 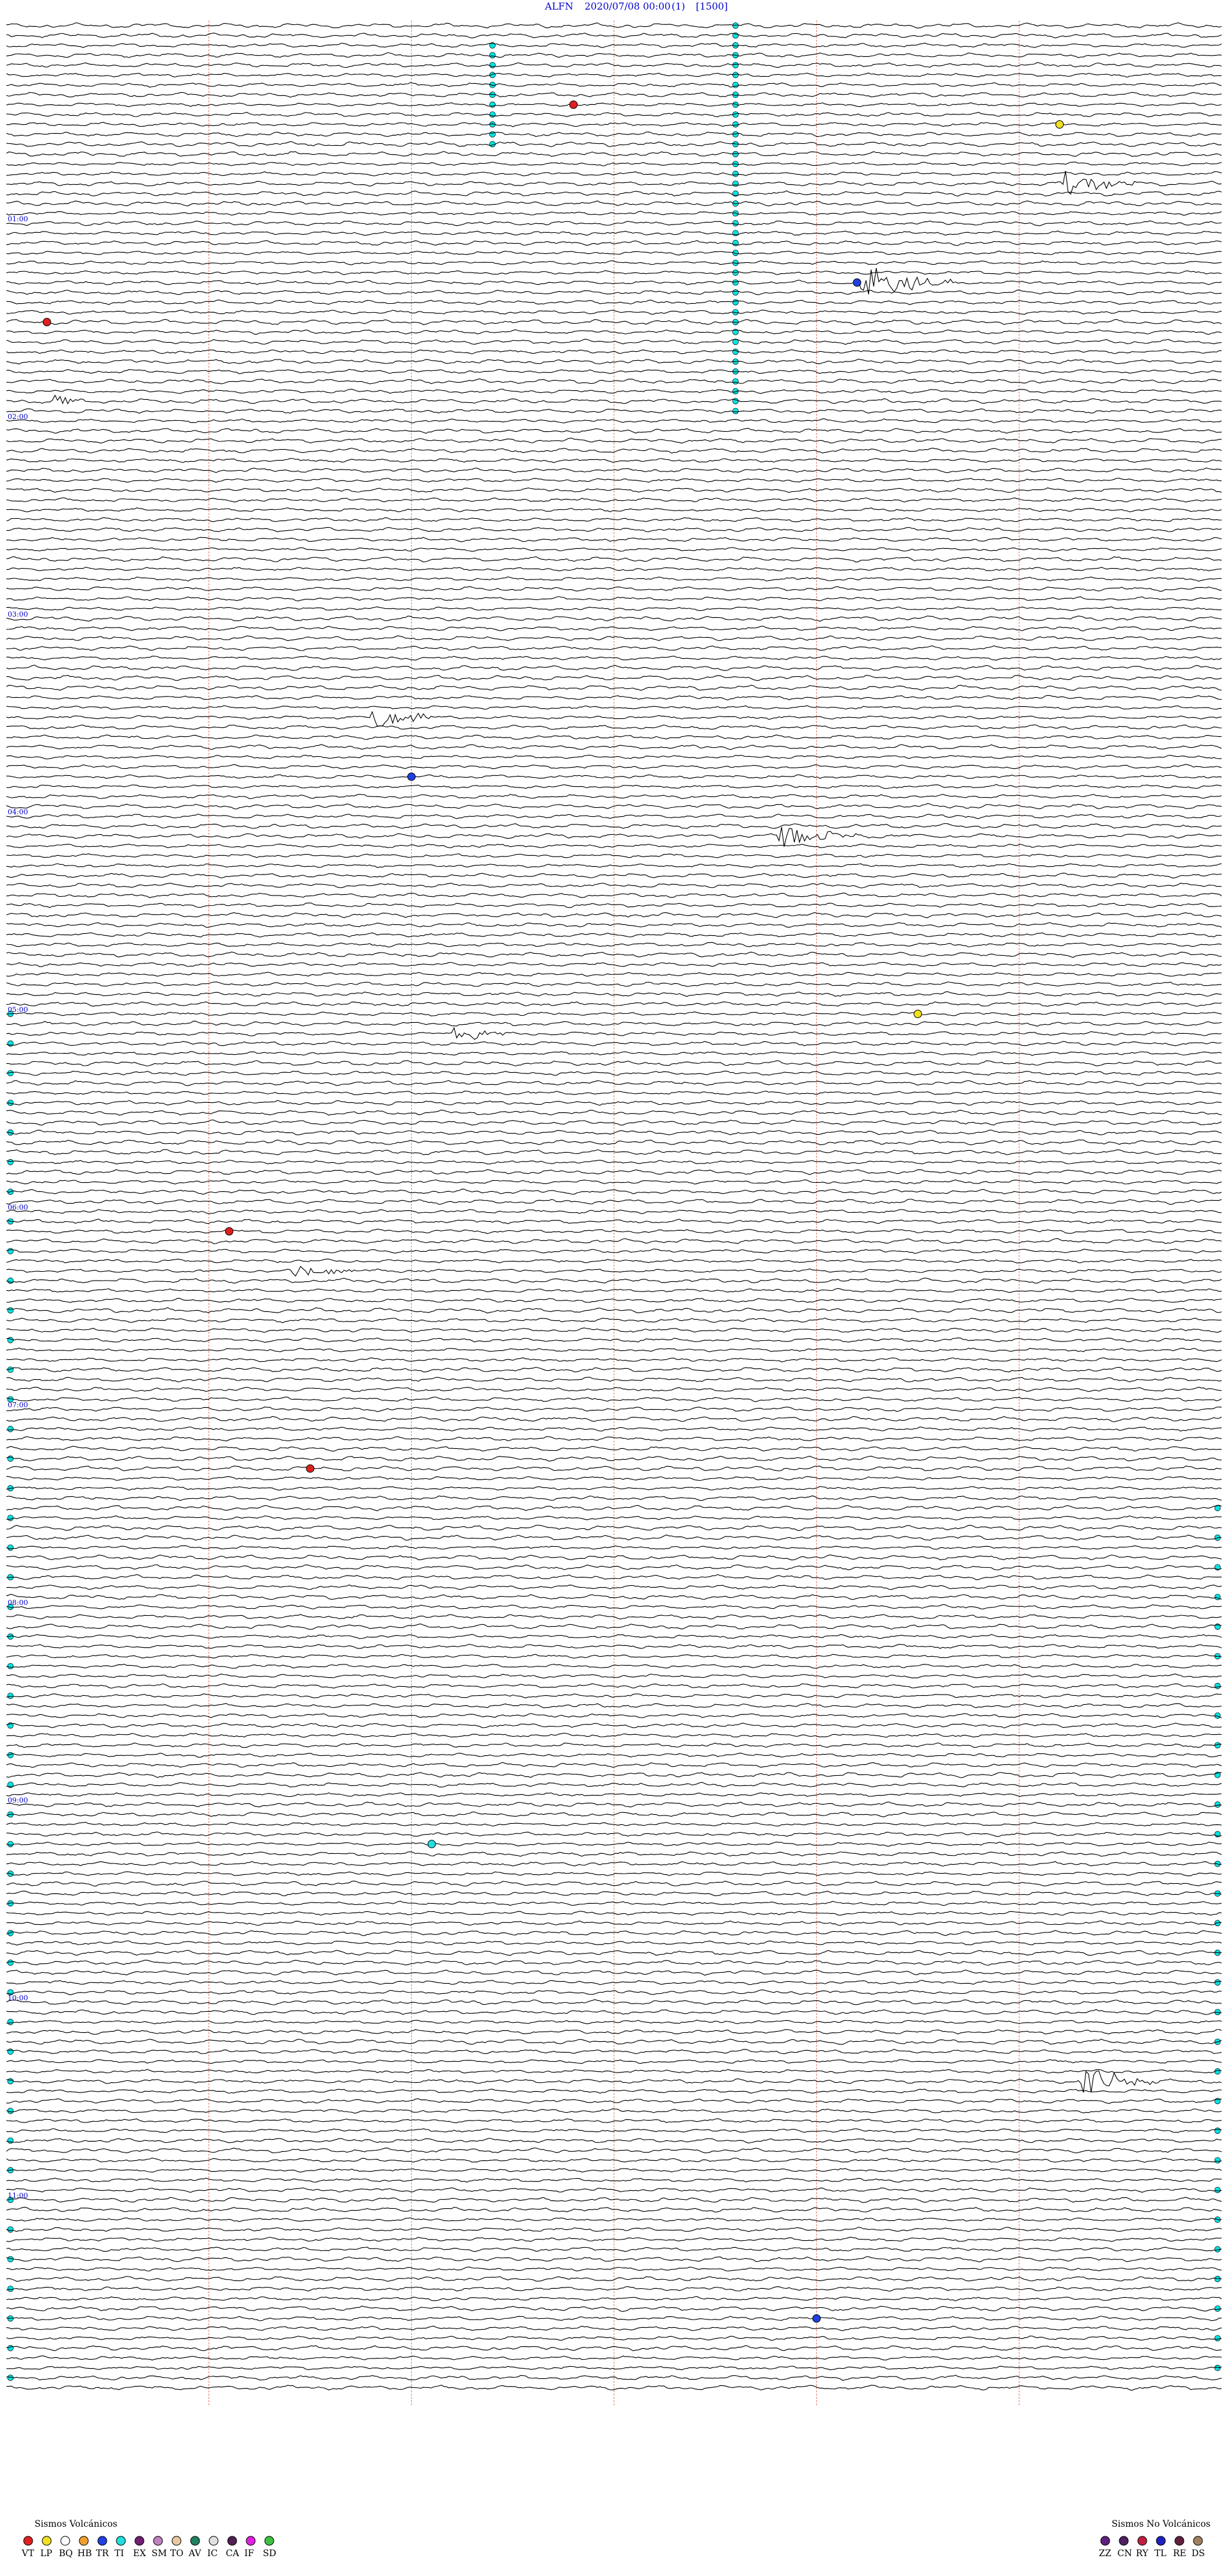 I want to click on legend-code-if: IF, so click(x=249, y=2553).